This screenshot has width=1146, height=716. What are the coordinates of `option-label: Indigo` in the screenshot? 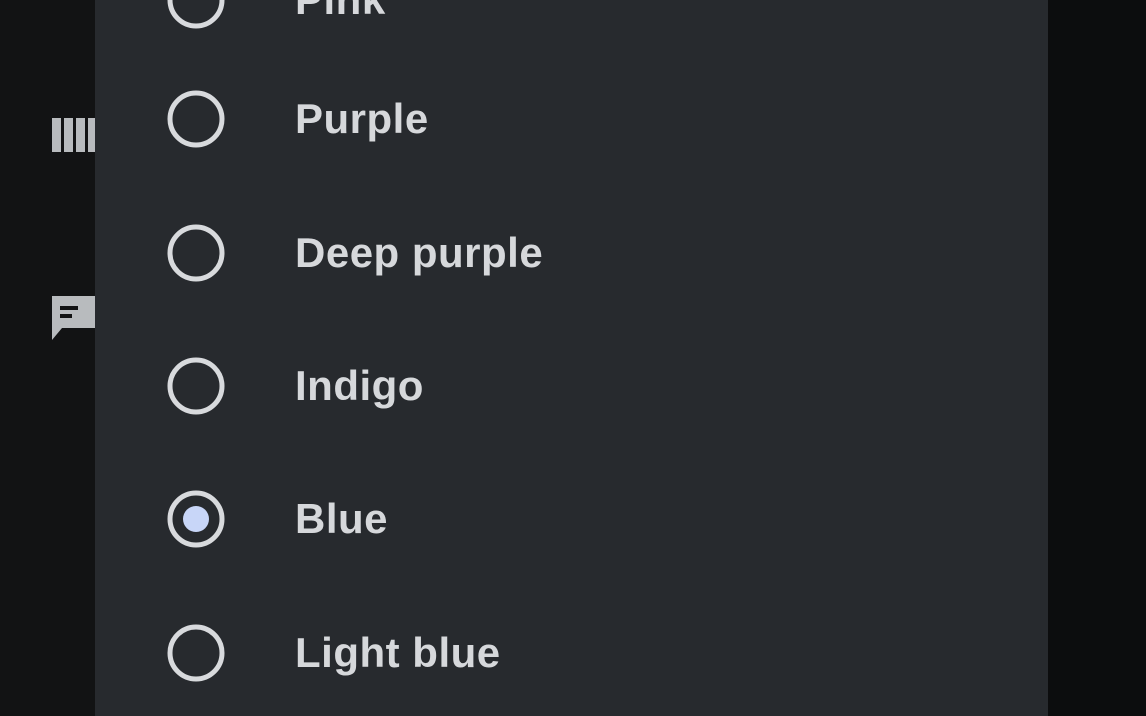 It's located at (359, 385).